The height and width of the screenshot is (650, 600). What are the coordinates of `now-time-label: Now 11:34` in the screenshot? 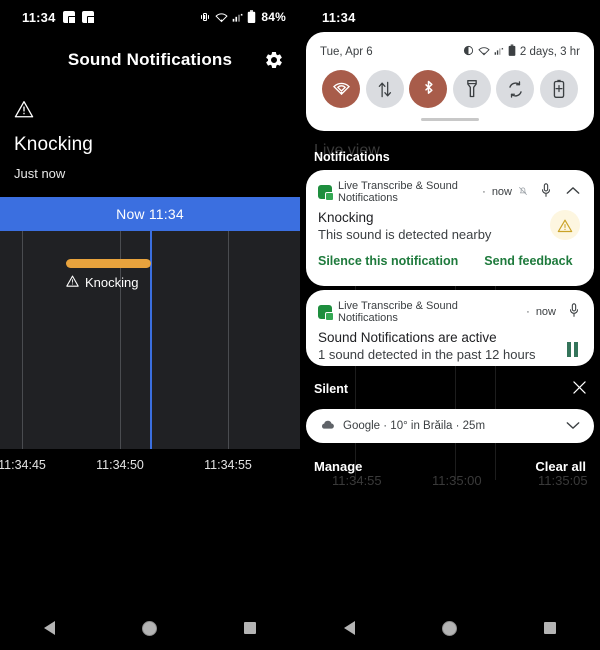 It's located at (150, 213).